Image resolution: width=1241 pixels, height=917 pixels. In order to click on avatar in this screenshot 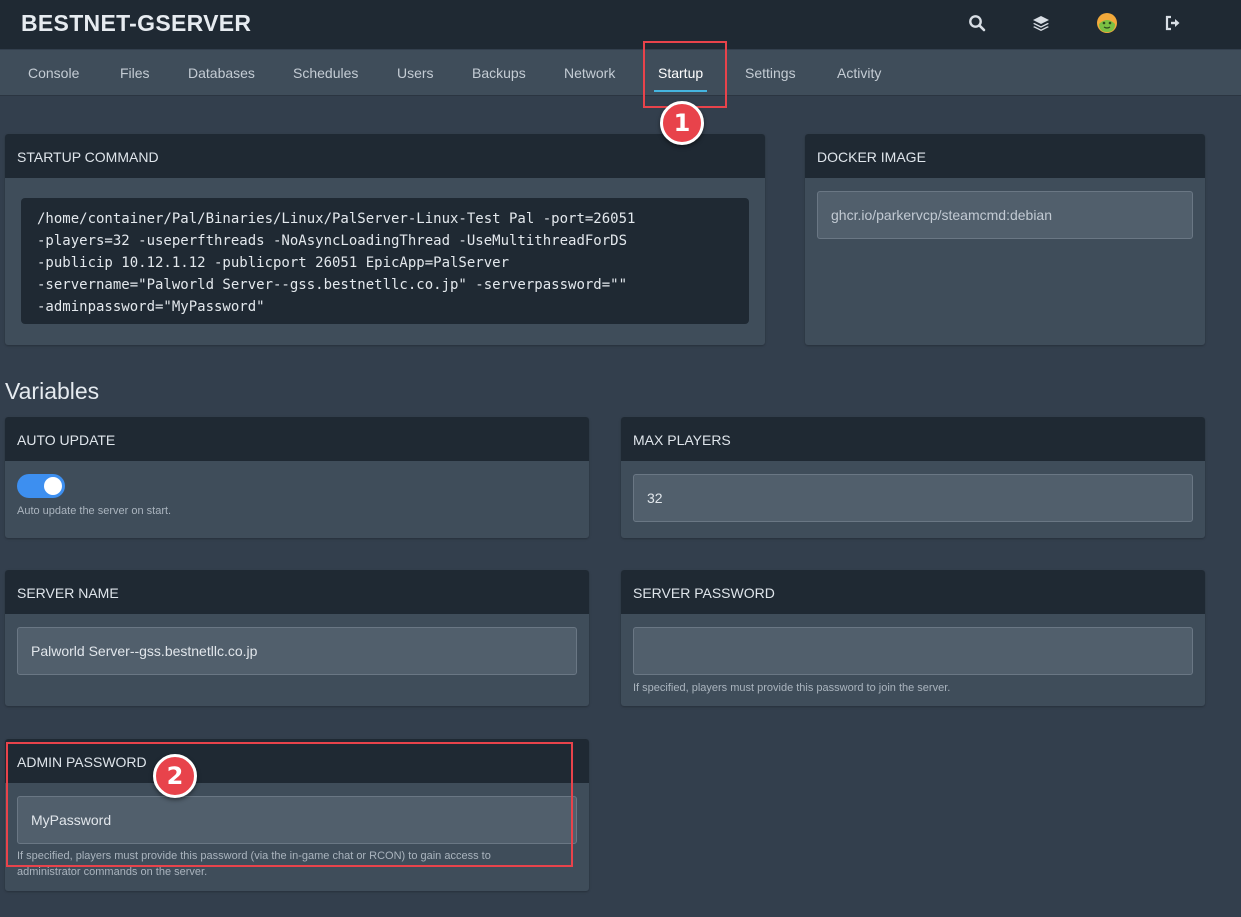, I will do `click(1107, 23)`.